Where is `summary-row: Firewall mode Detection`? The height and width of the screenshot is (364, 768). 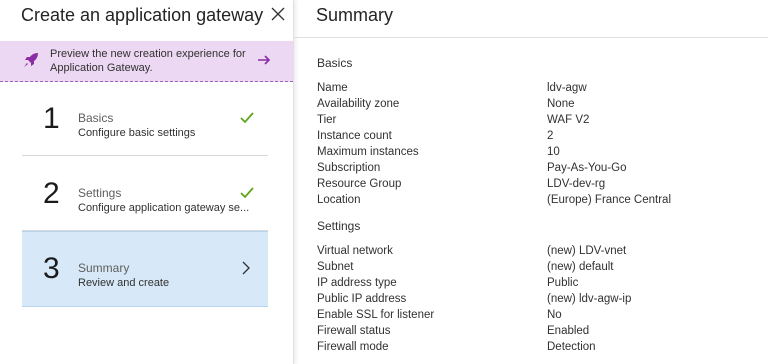 summary-row: Firewall mode Detection is located at coordinates (537, 349).